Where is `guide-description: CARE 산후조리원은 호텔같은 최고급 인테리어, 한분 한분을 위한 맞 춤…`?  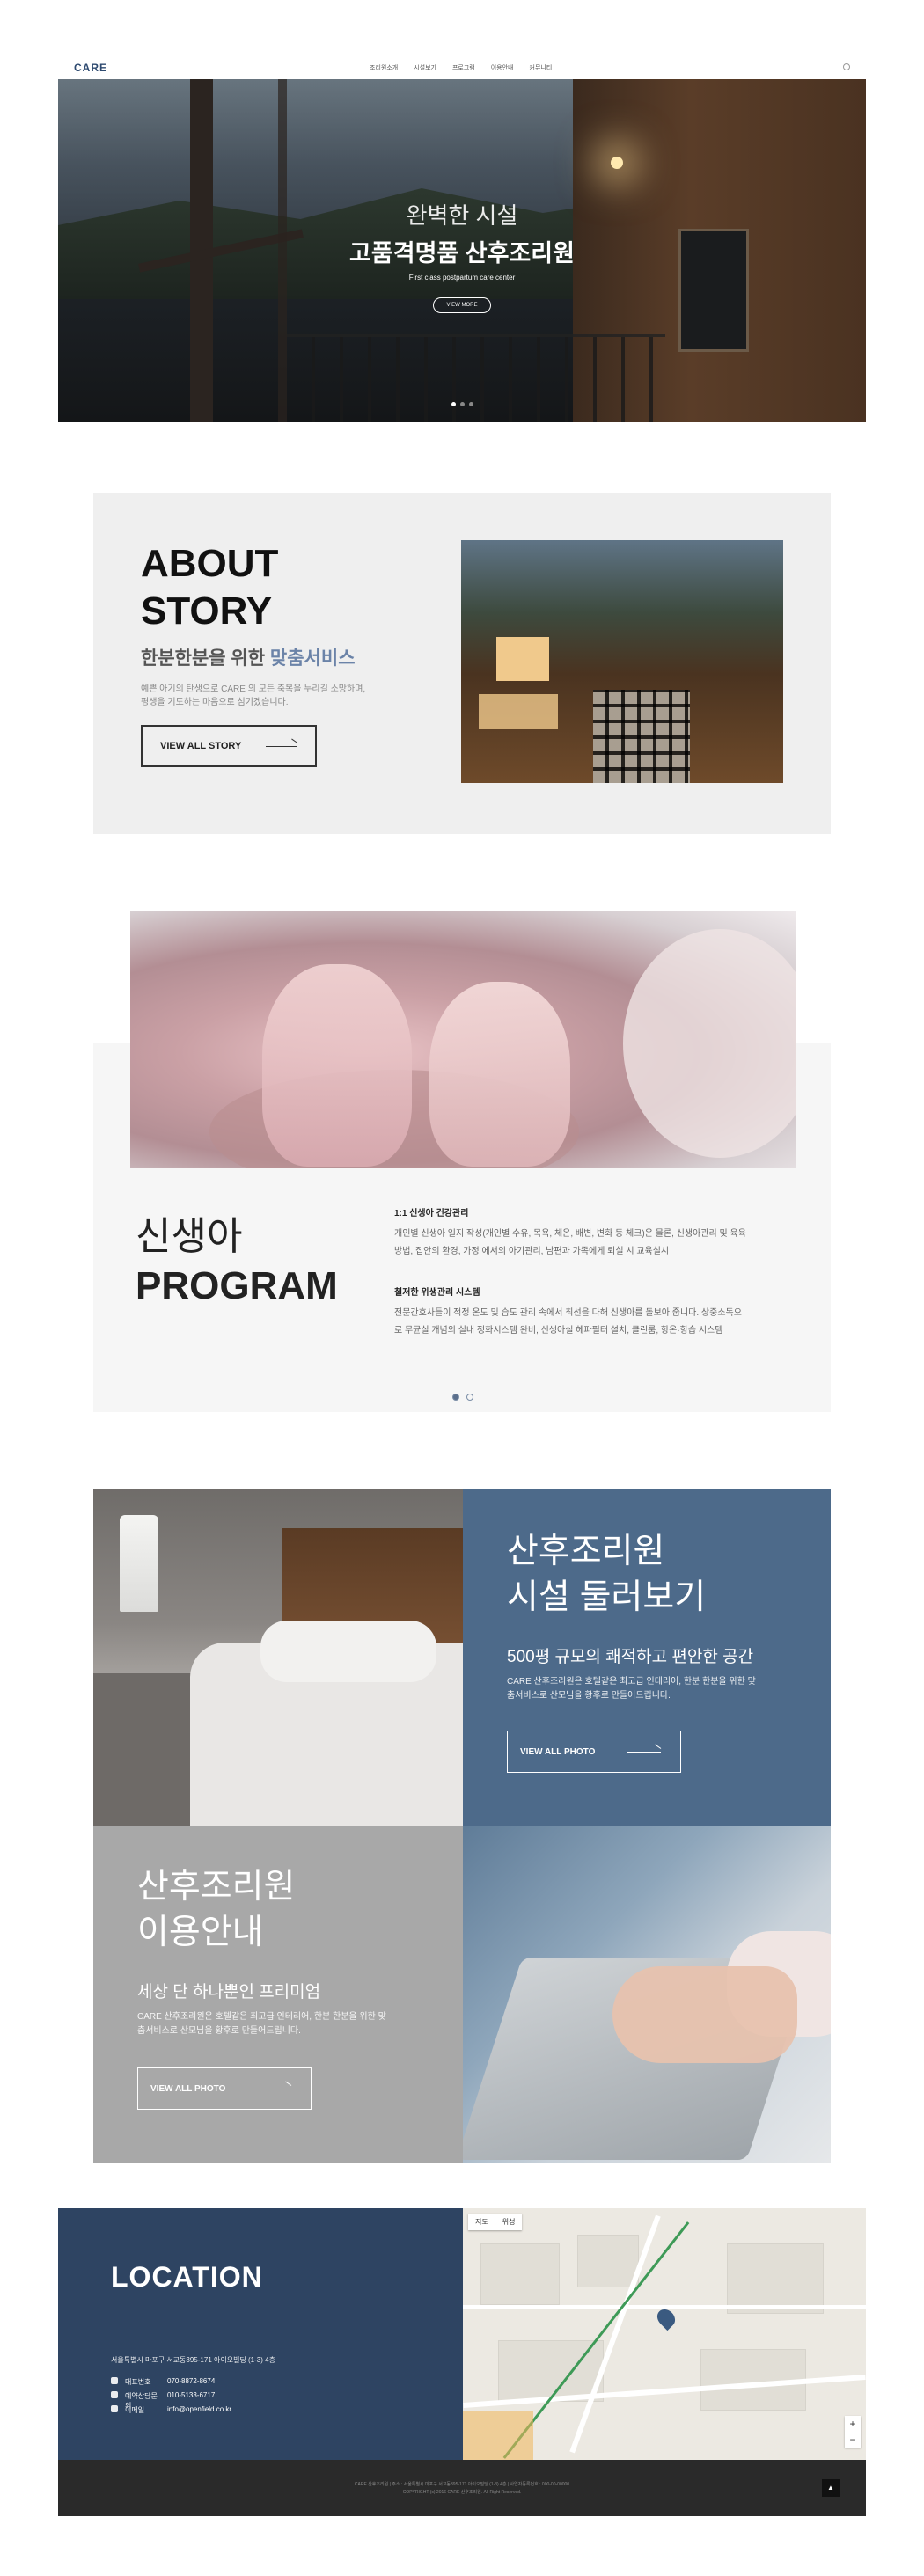 guide-description: CARE 산후조리원은 호텔같은 최고급 인테리어, 한분 한분을 위한 맞 춤… is located at coordinates (269, 2024).